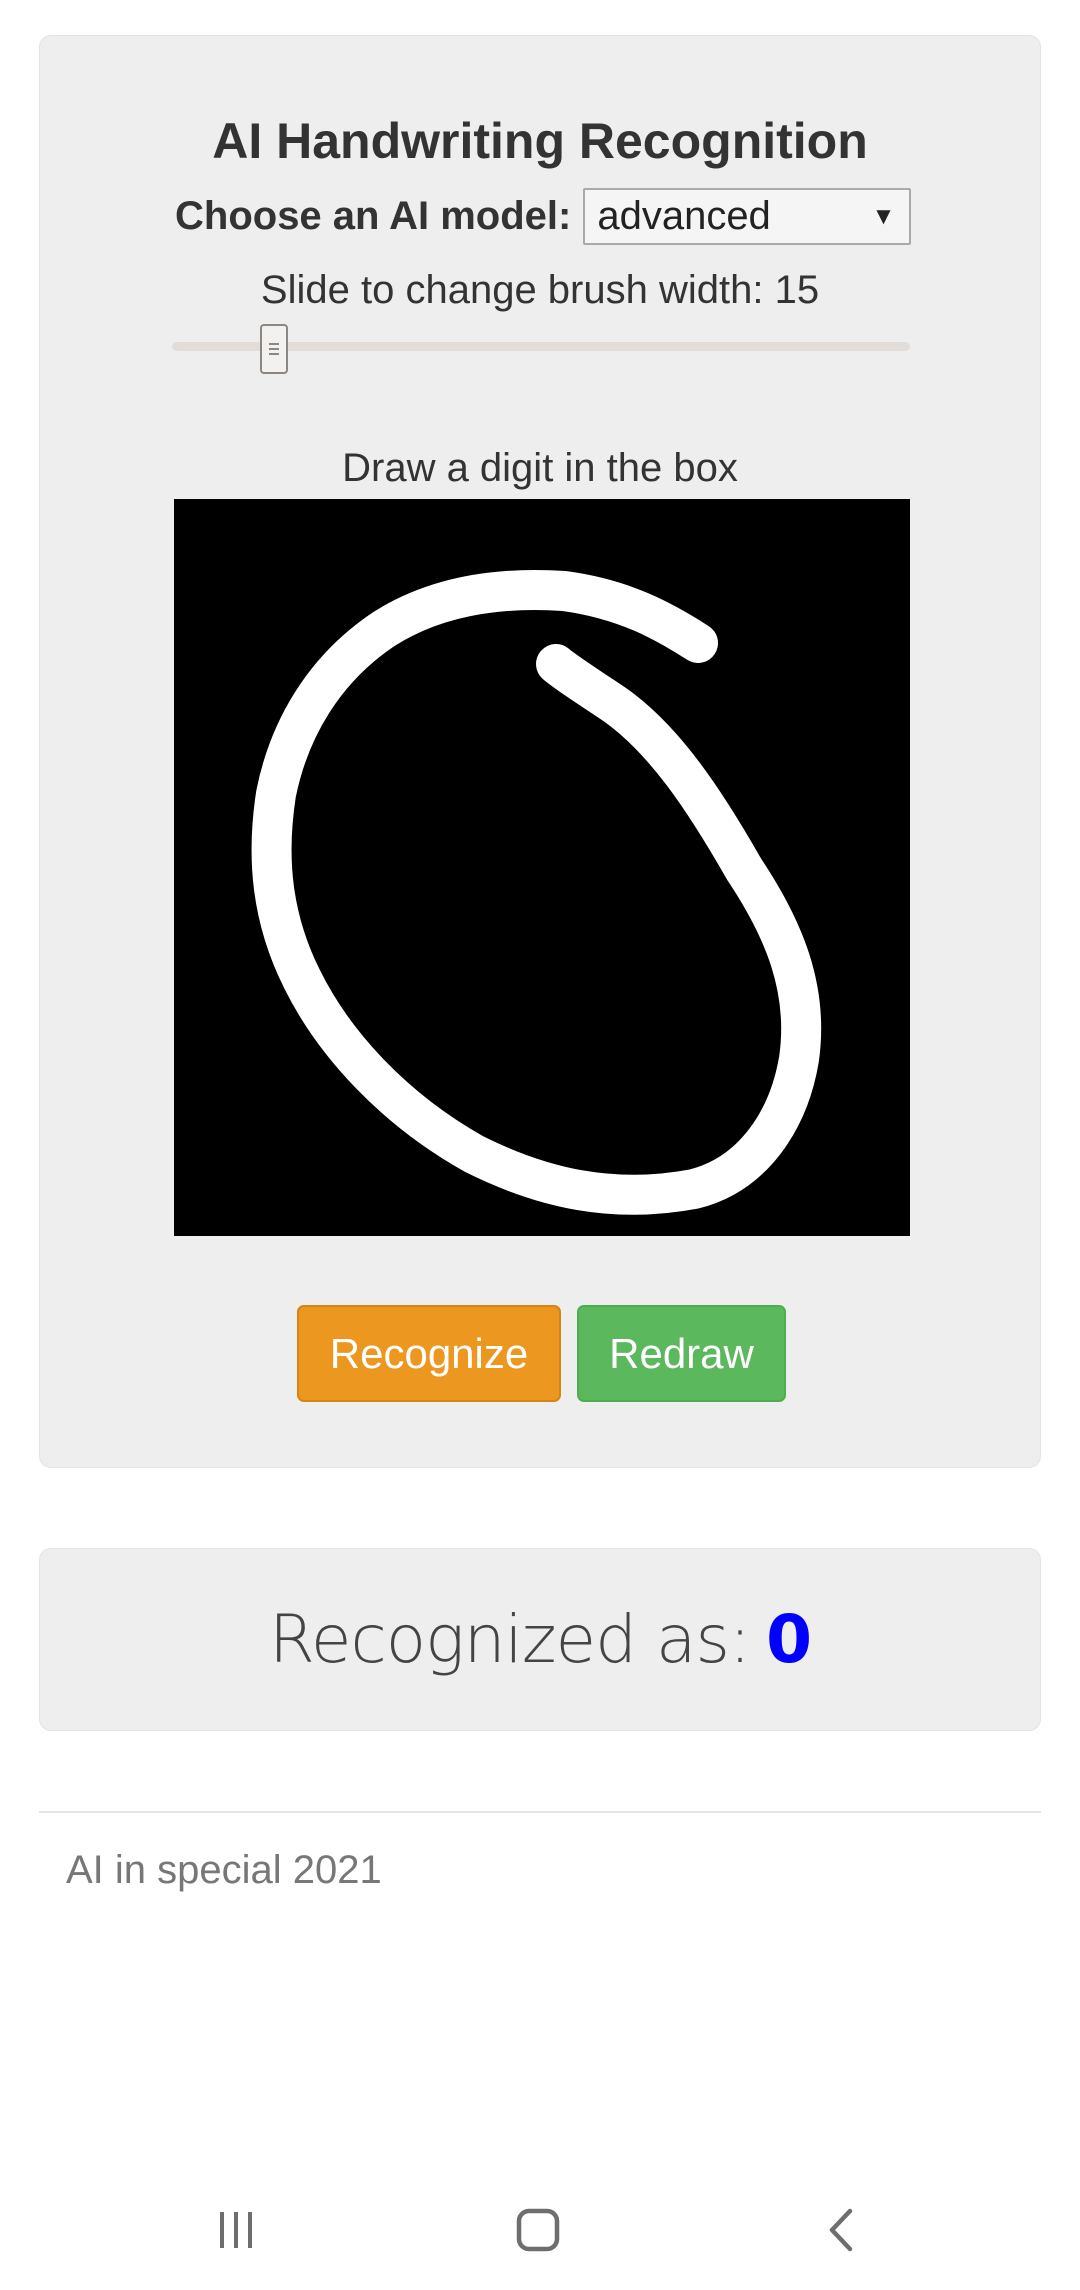 This screenshot has width=1080, height=2290. I want to click on result-value: 0, so click(789, 1639).